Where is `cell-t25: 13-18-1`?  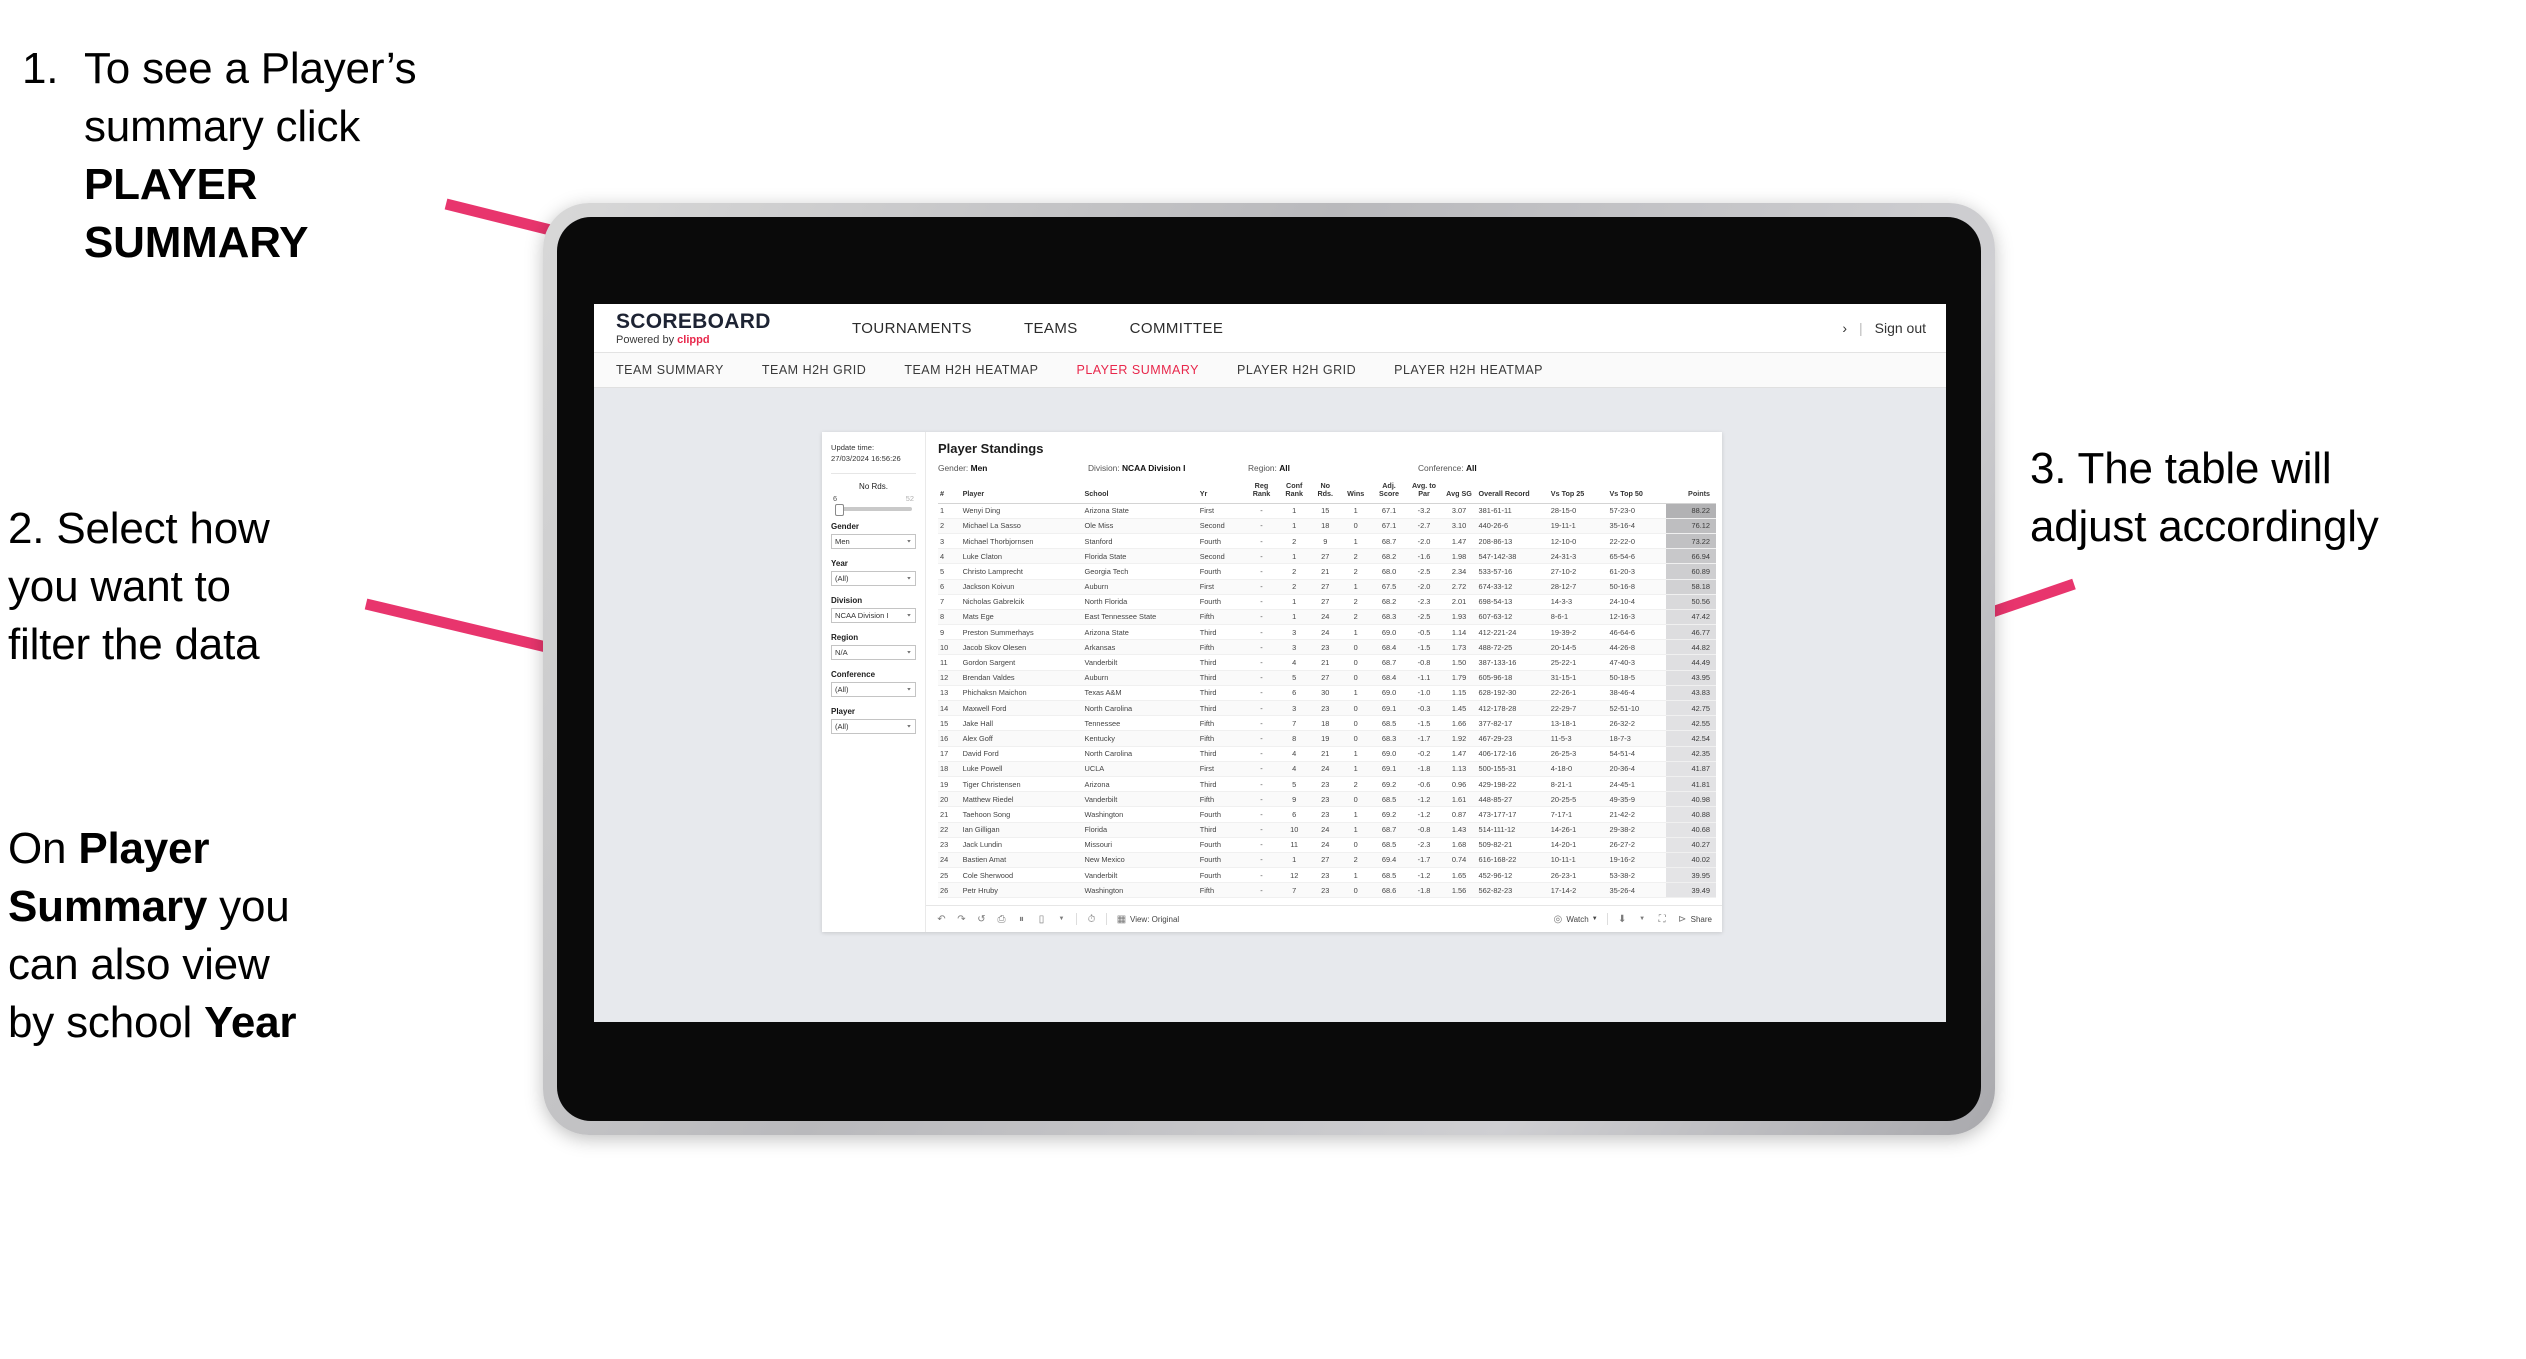
cell-t25: 13-18-1 is located at coordinates (1578, 723).